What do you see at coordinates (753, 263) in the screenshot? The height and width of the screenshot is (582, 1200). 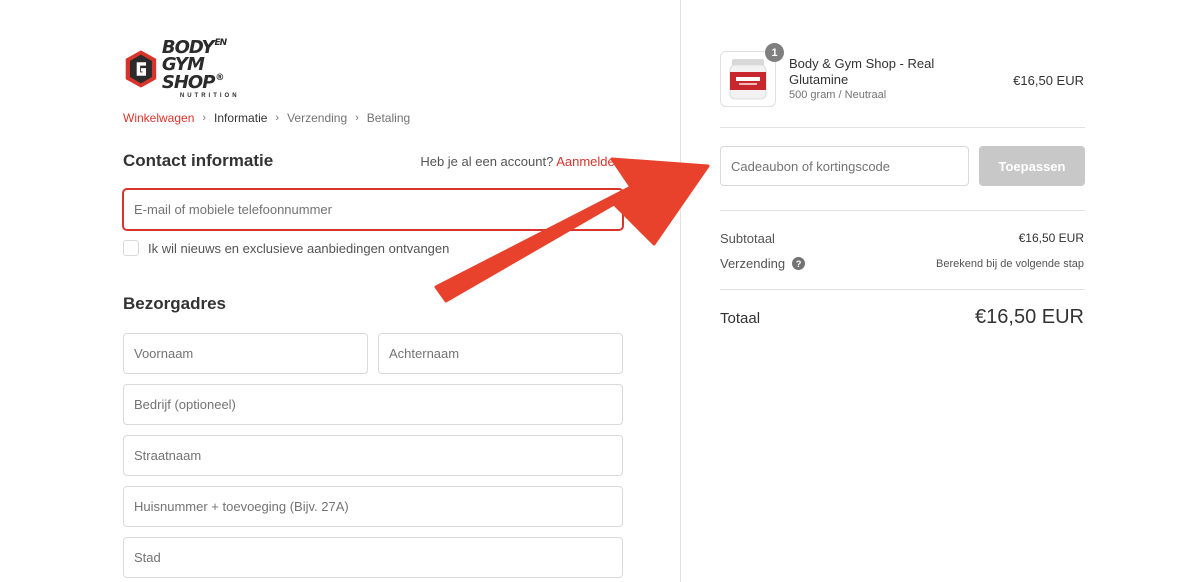 I see `shipping-label-text: Verzending` at bounding box center [753, 263].